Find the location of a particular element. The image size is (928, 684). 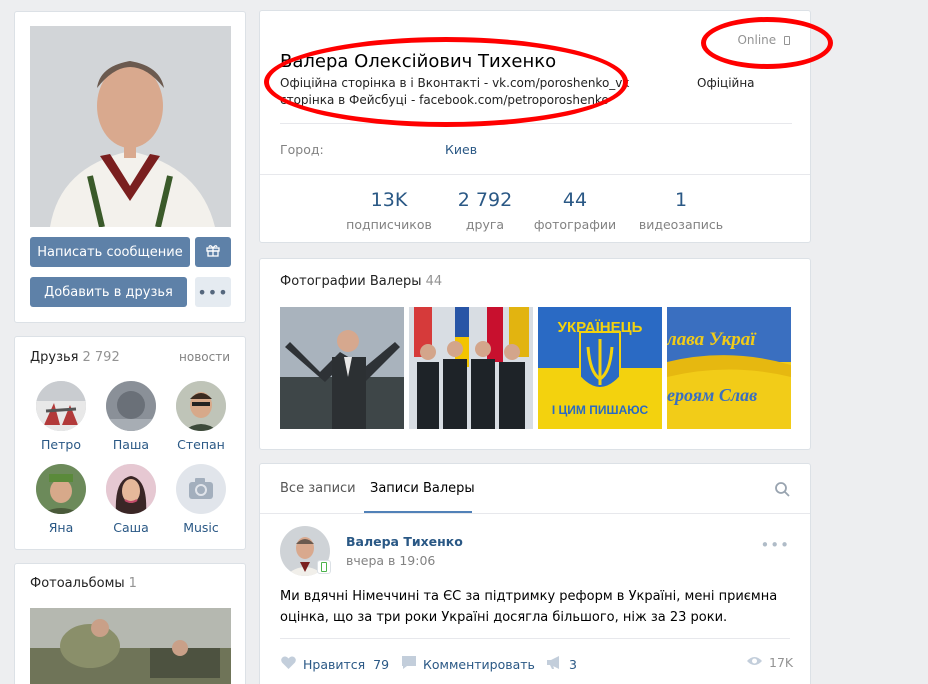

share-button: 3 is located at coordinates (561, 664).